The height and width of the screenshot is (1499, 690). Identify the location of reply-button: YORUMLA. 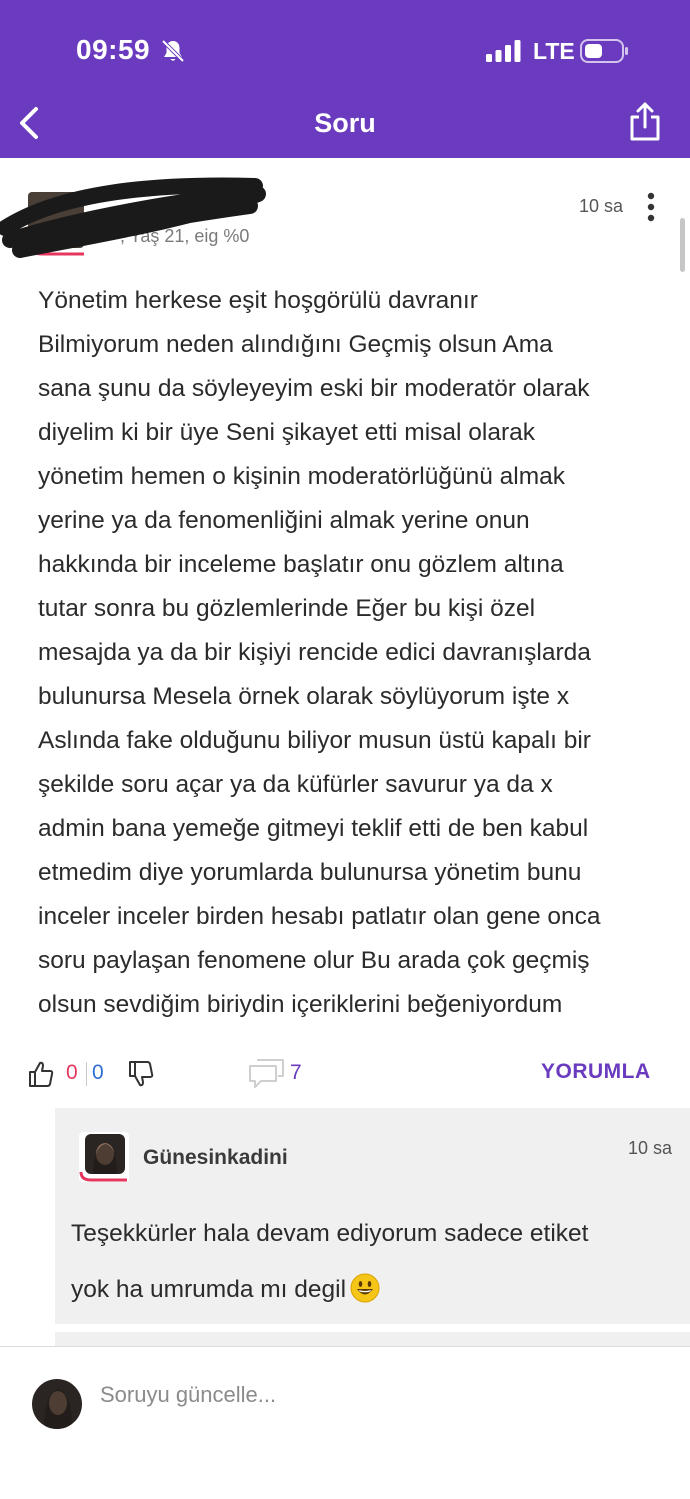
(596, 1072).